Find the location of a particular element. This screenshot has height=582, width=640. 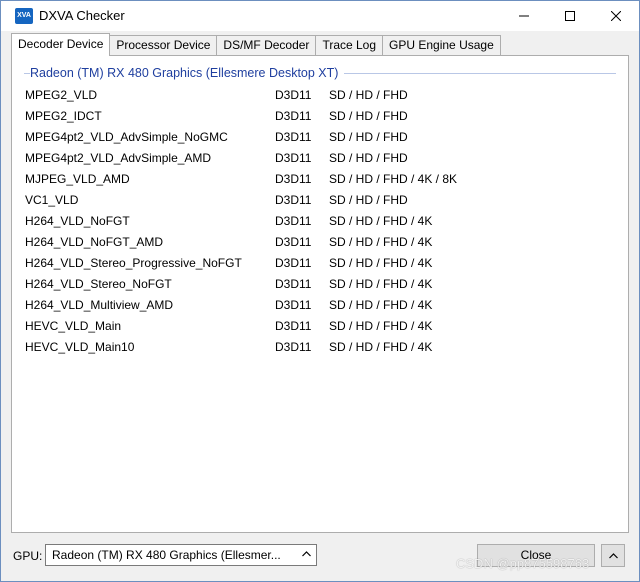

decoder-name: MJPEG_VLD_AMD is located at coordinates (77, 179).